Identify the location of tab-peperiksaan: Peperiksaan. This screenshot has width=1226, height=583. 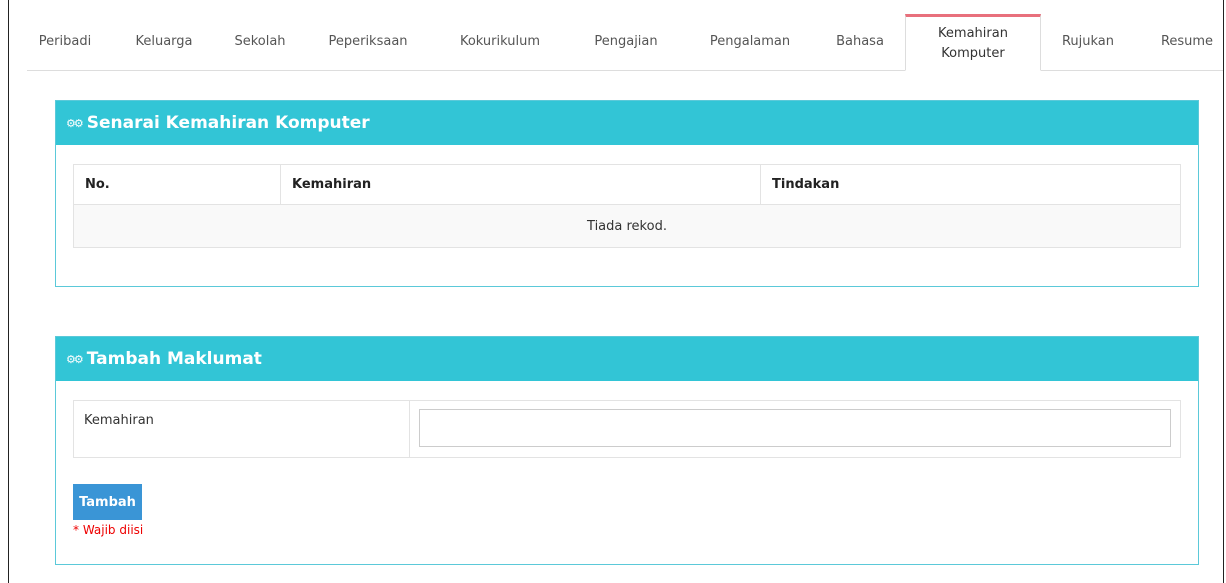
(368, 42).